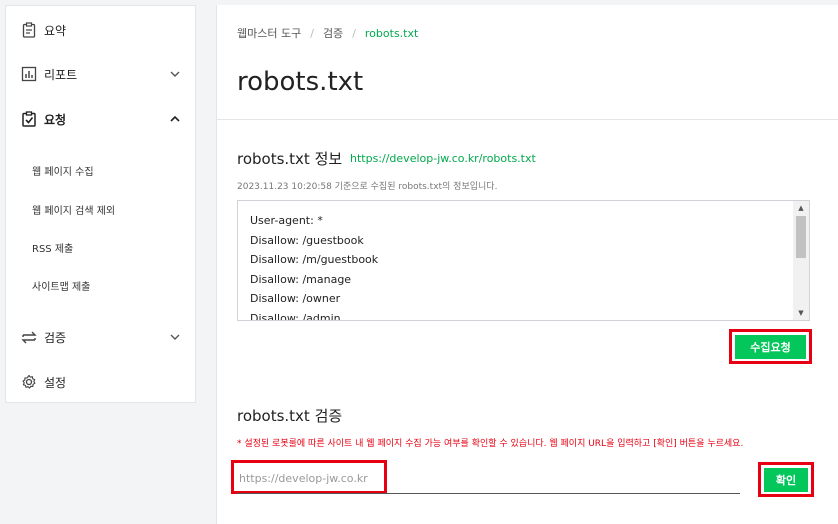 The height and width of the screenshot is (524, 838). What do you see at coordinates (801, 237) in the screenshot?
I see `scroll-thumb` at bounding box center [801, 237].